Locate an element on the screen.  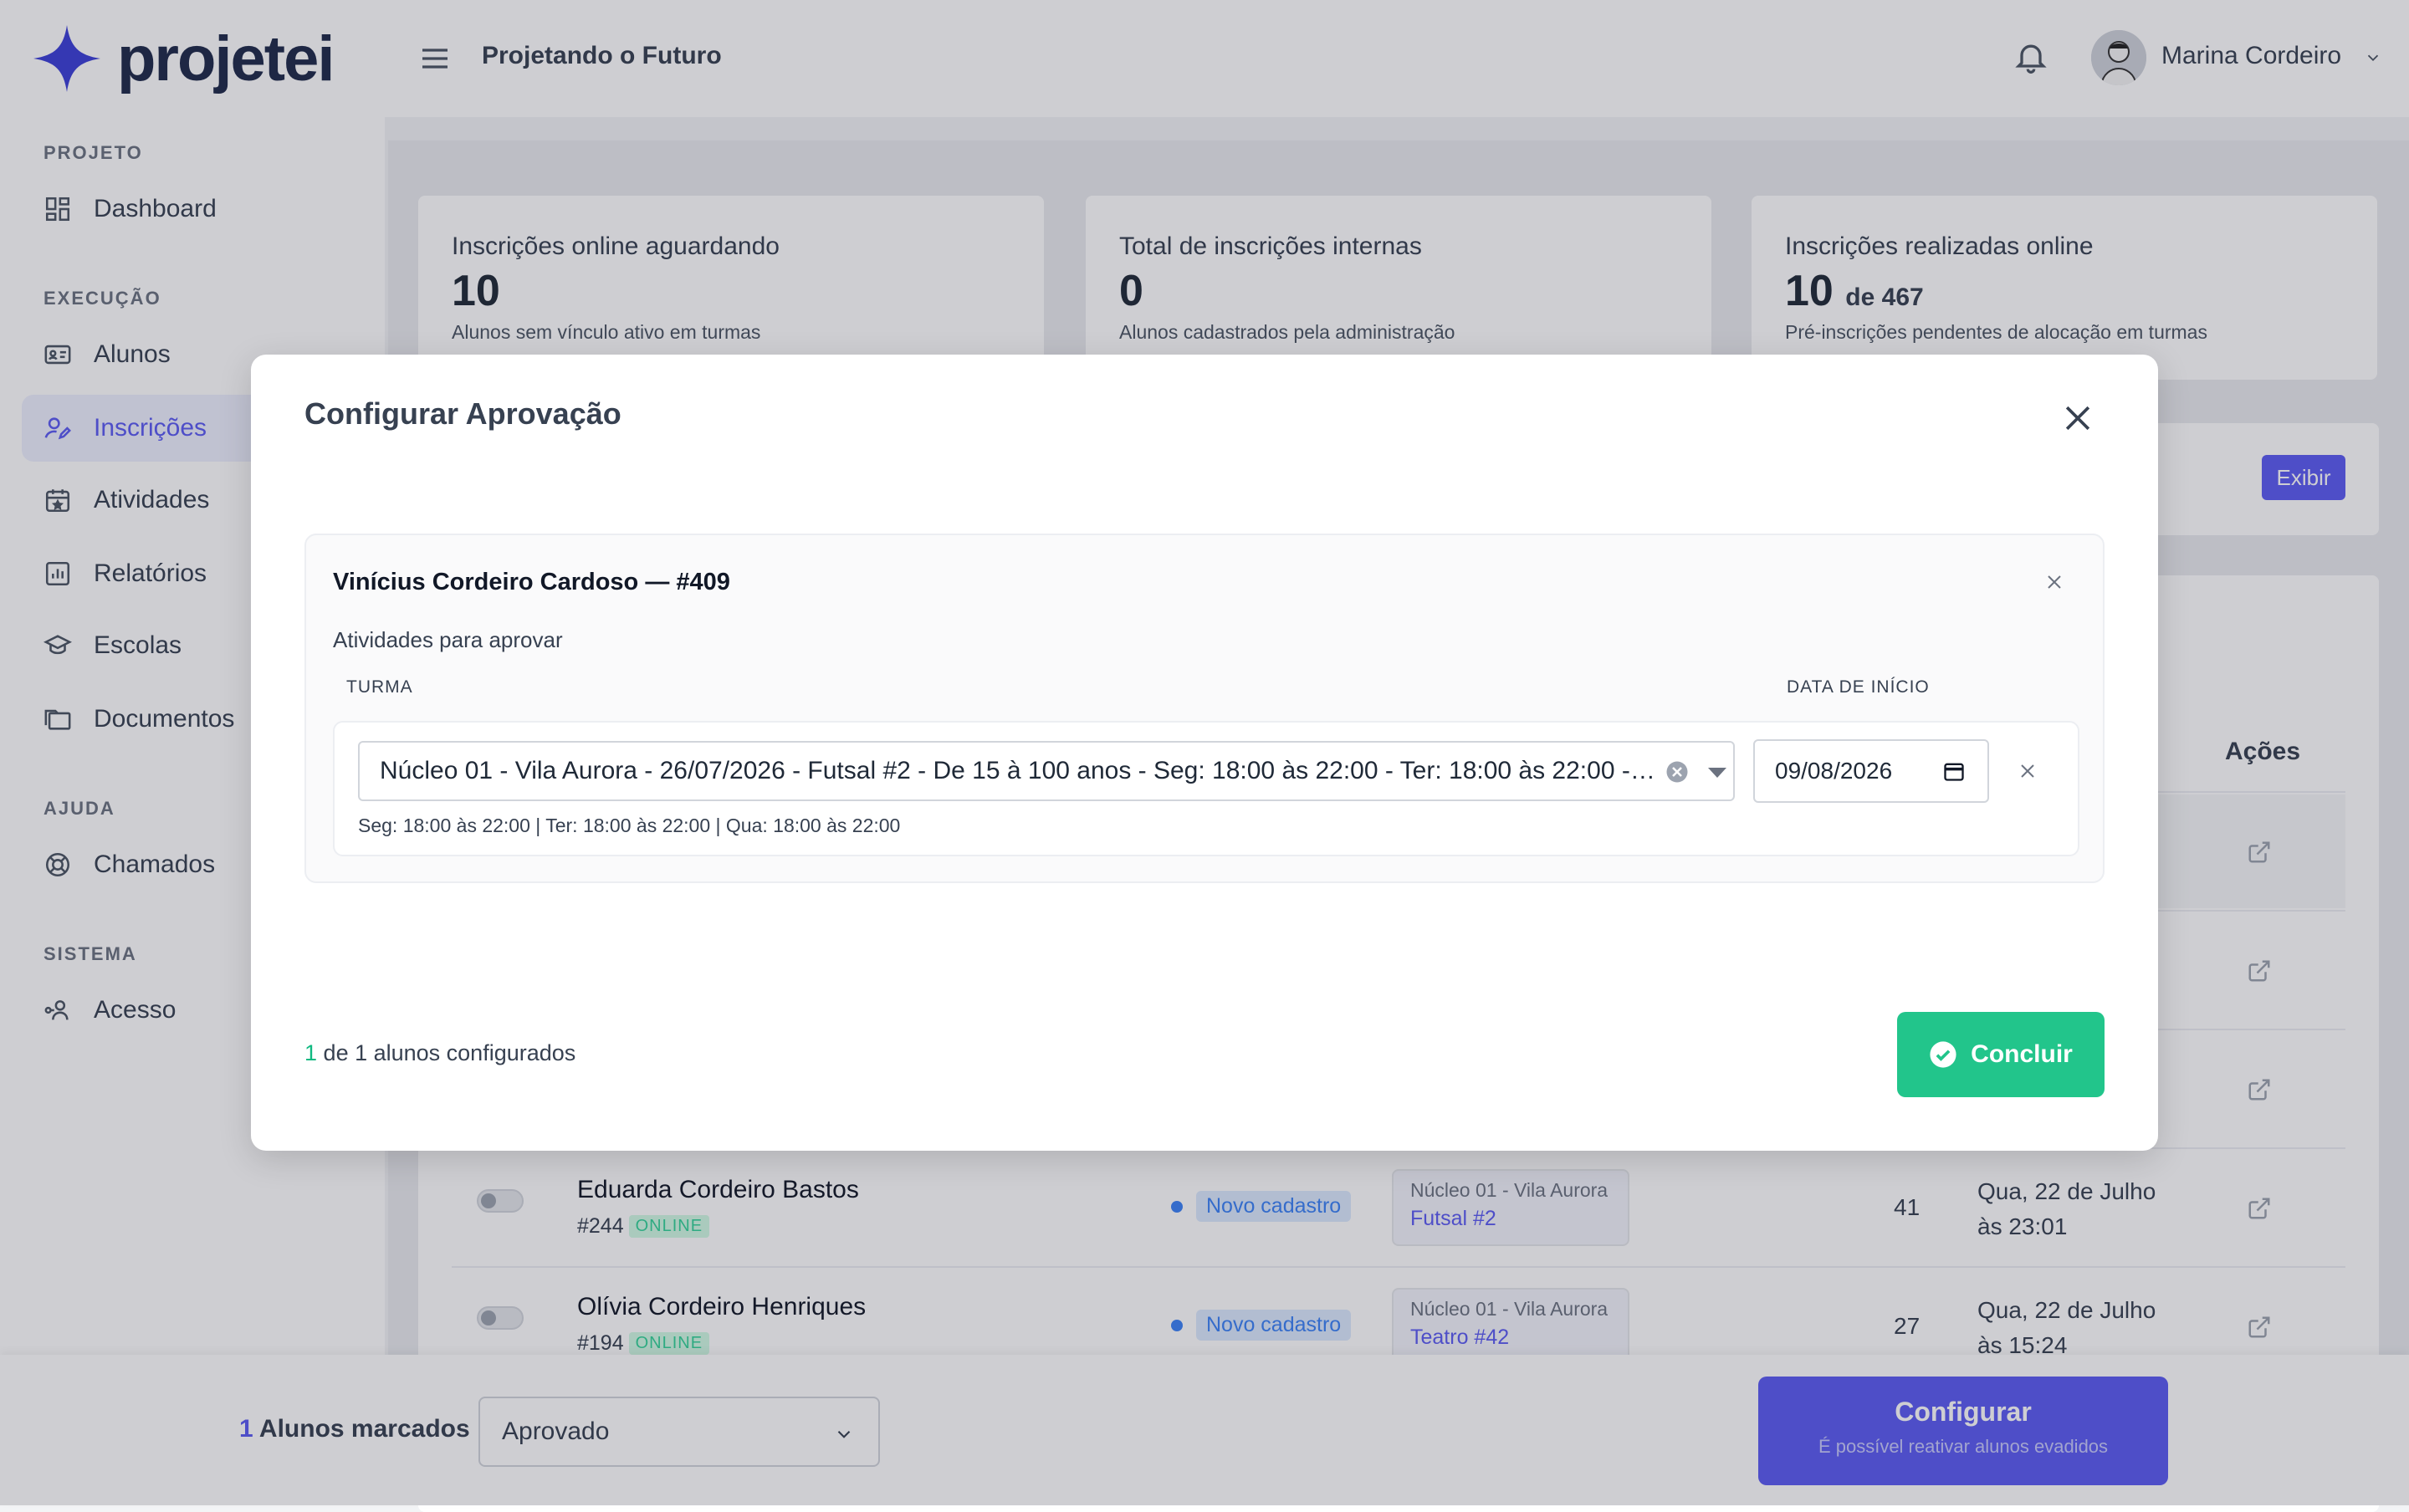
configured-label: de 1 alunos configurados is located at coordinates (449, 1052).